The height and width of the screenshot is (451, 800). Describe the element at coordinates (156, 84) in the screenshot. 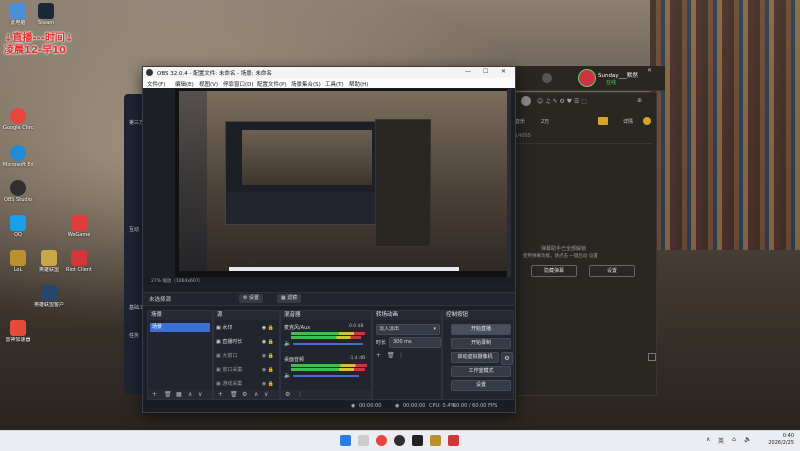

I see `menu-file: 文件(F)` at that location.